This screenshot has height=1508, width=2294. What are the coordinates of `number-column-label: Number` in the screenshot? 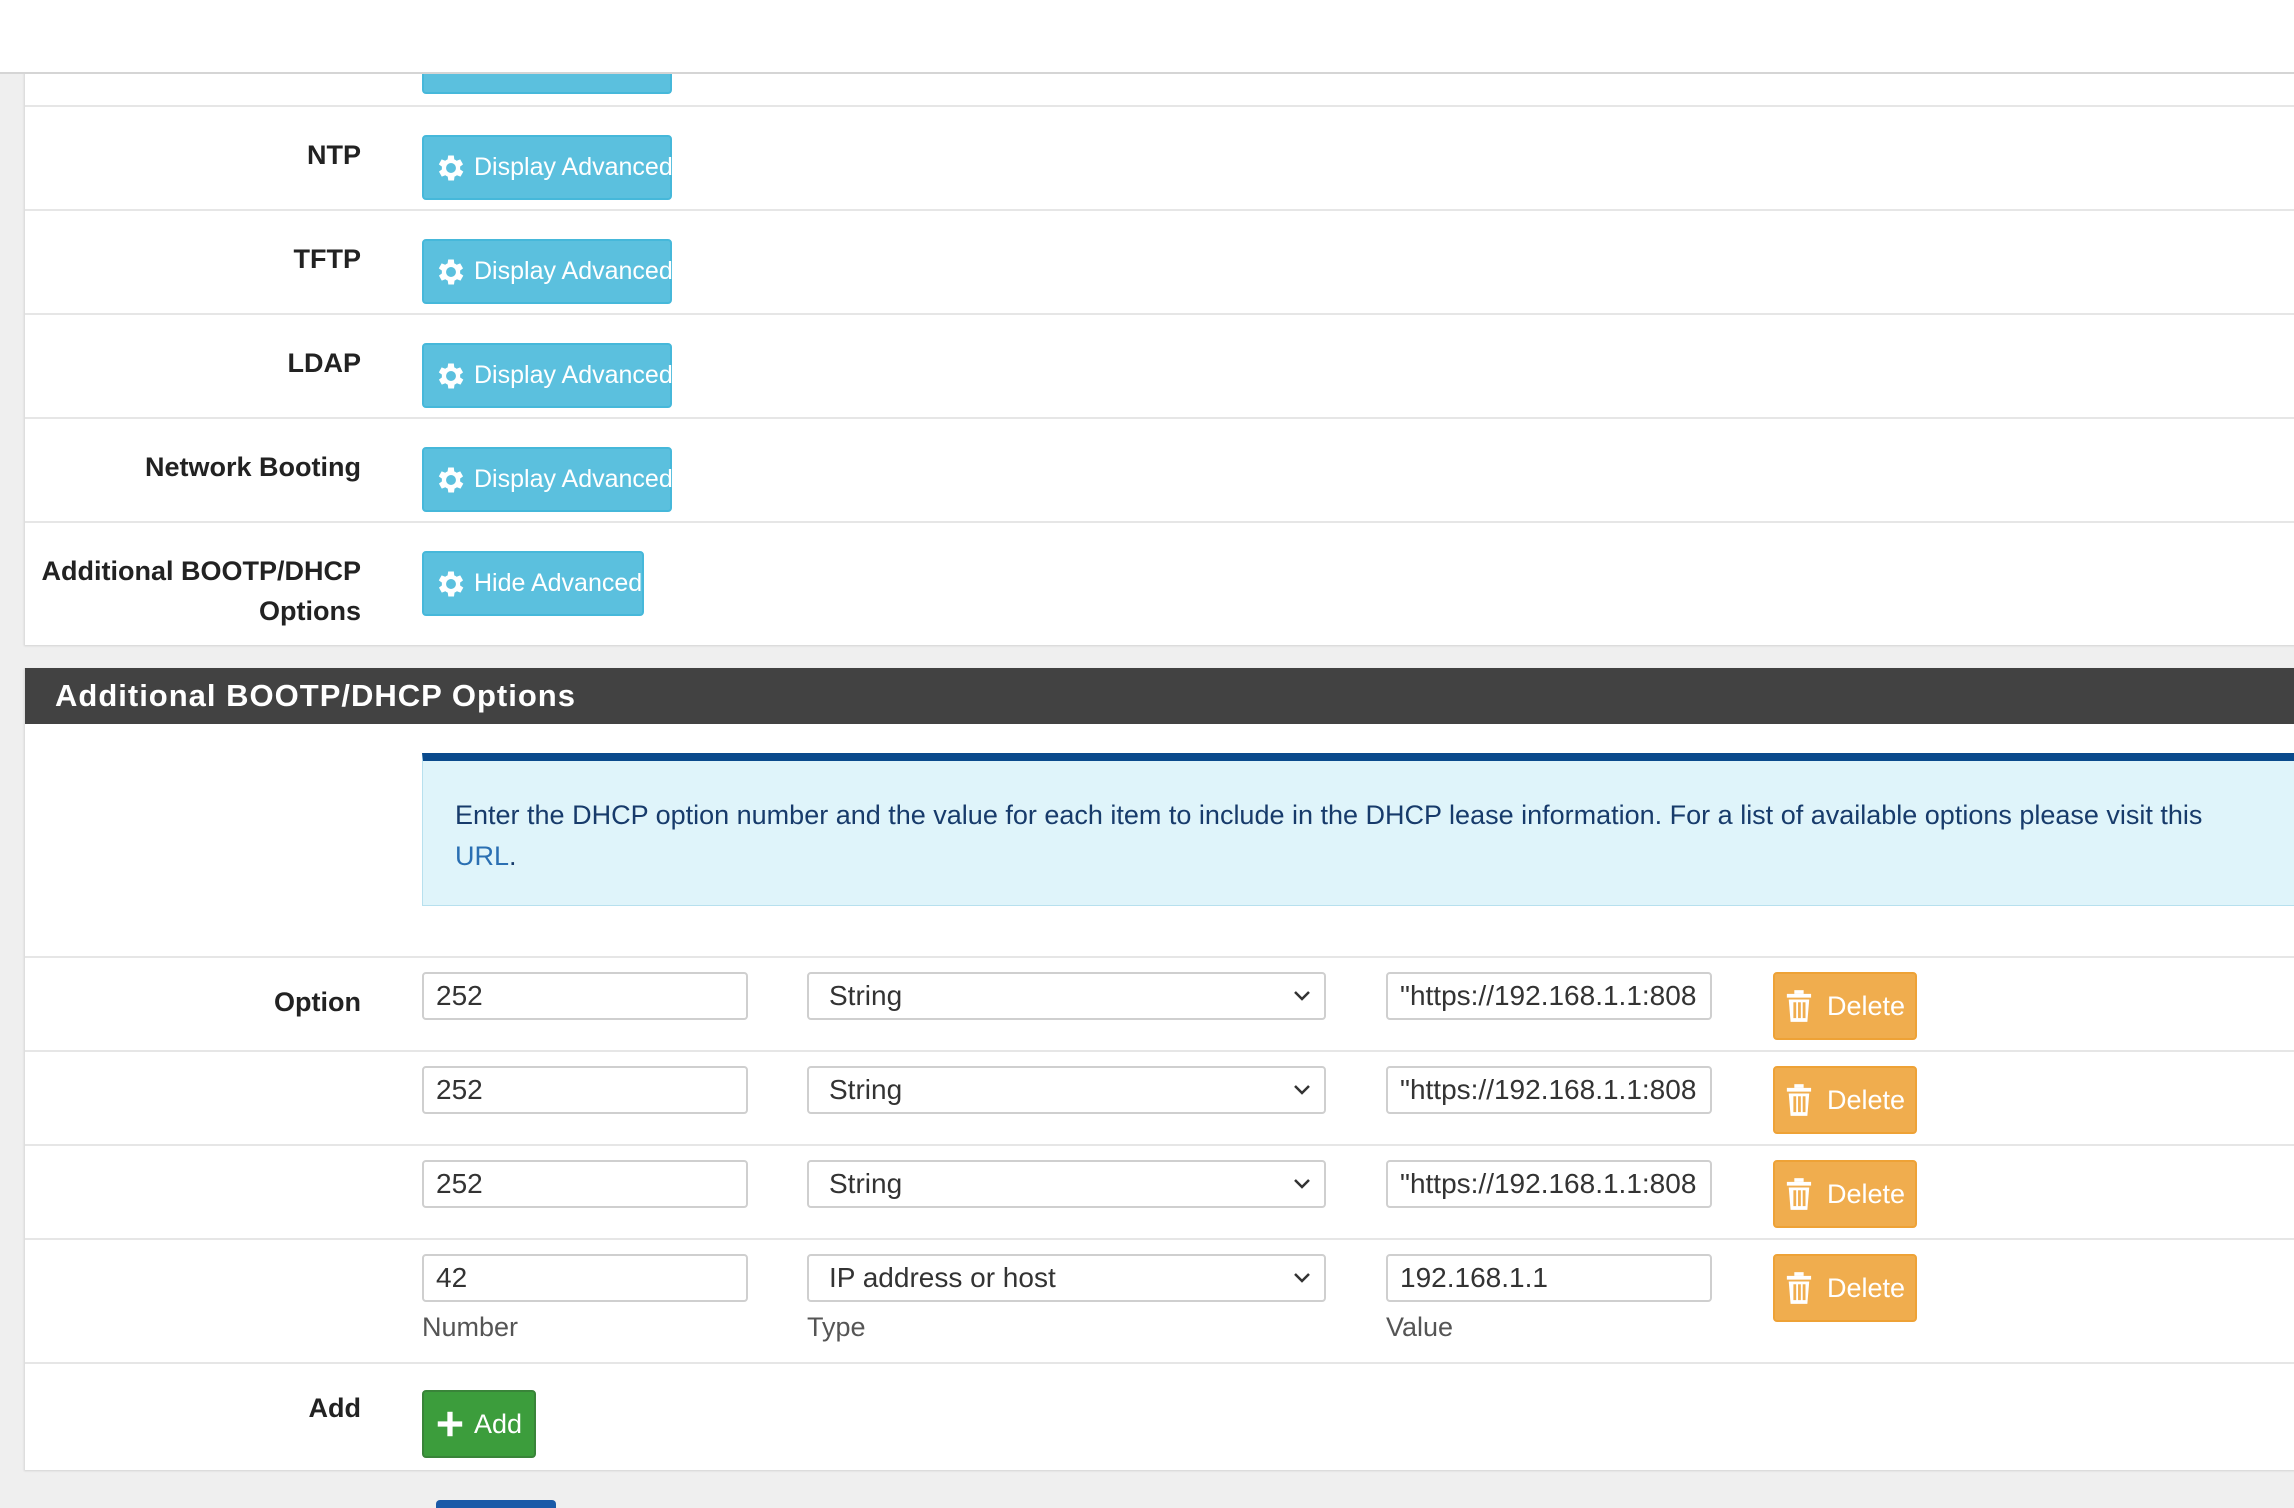 It's located at (470, 1327).